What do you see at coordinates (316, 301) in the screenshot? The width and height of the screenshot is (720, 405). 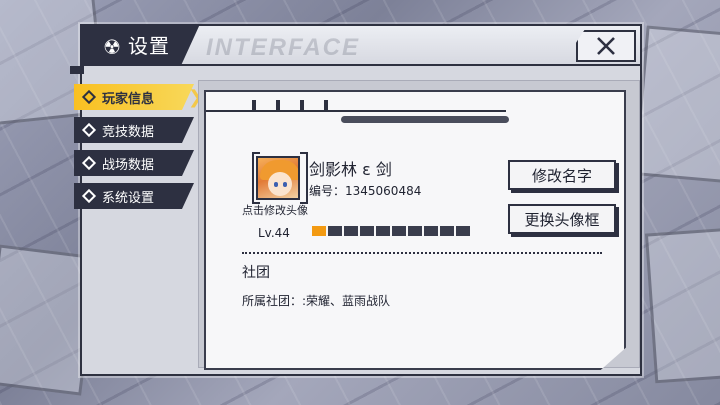 I see `club-membership: 所属社团：:荣耀、蓝雨战队` at bounding box center [316, 301].